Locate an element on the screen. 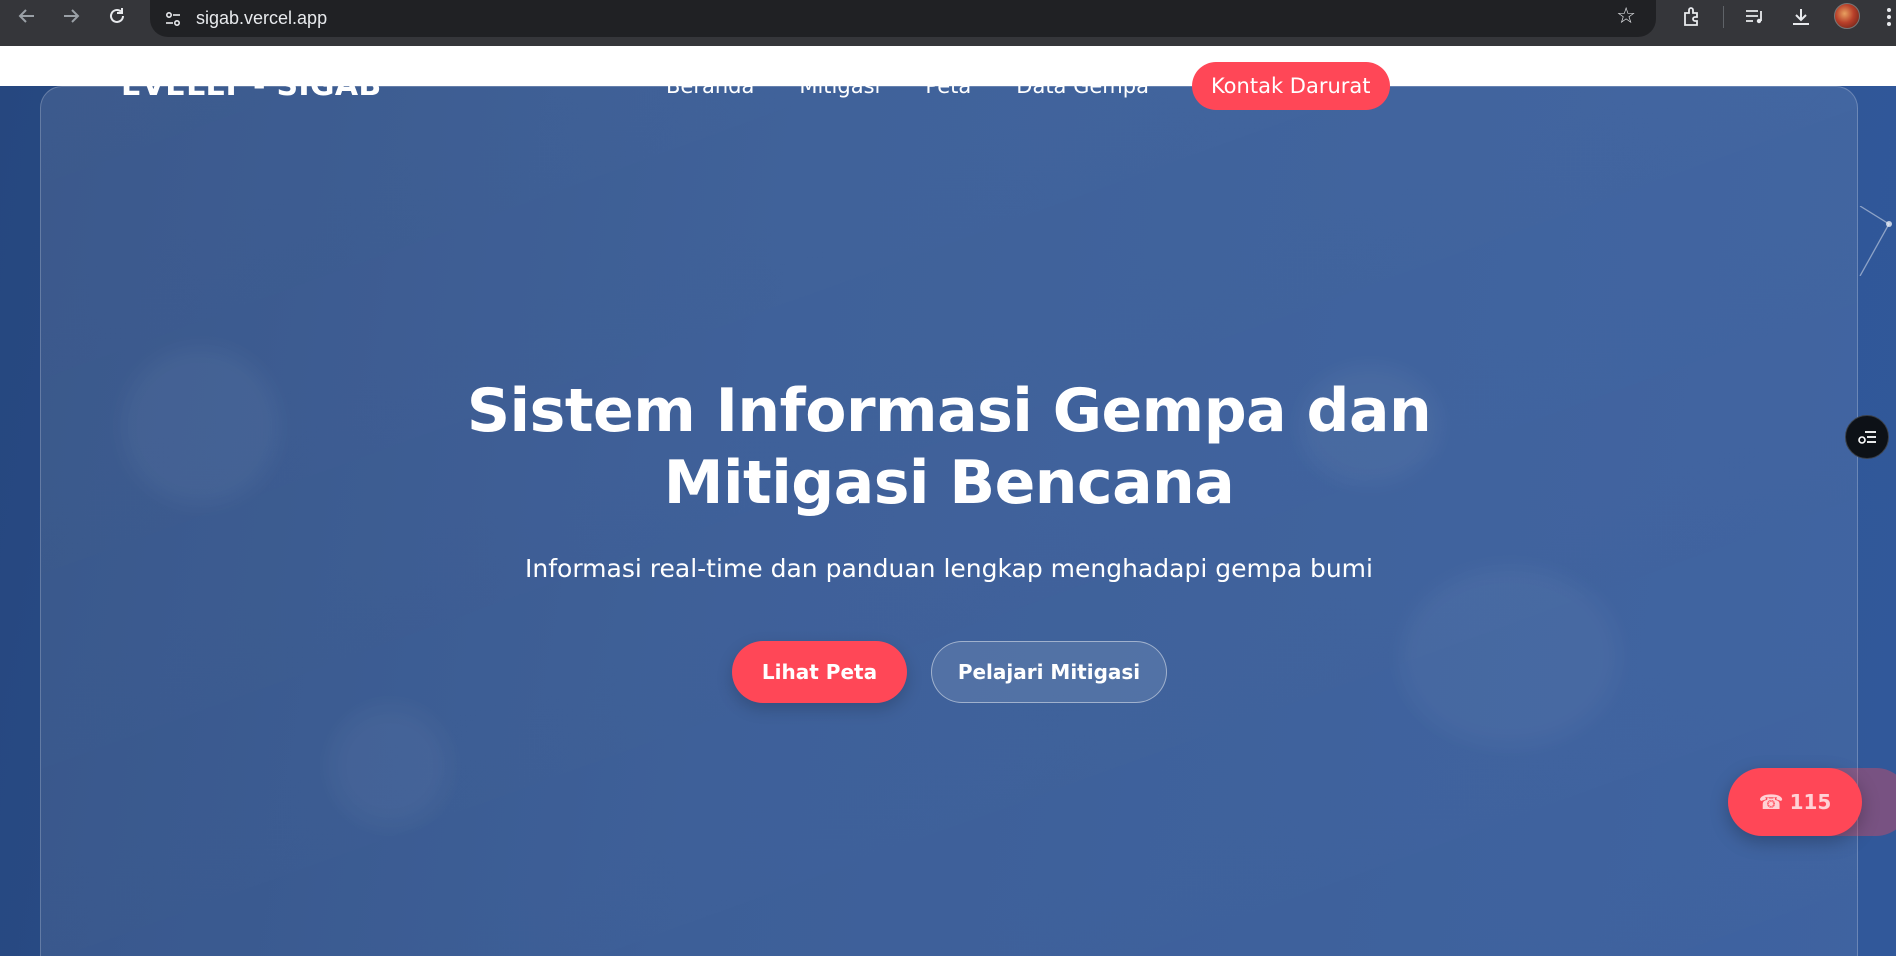 Image resolution: width=1896 pixels, height=956 pixels. bookmark-star-icon: ☆ is located at coordinates (1626, 16).